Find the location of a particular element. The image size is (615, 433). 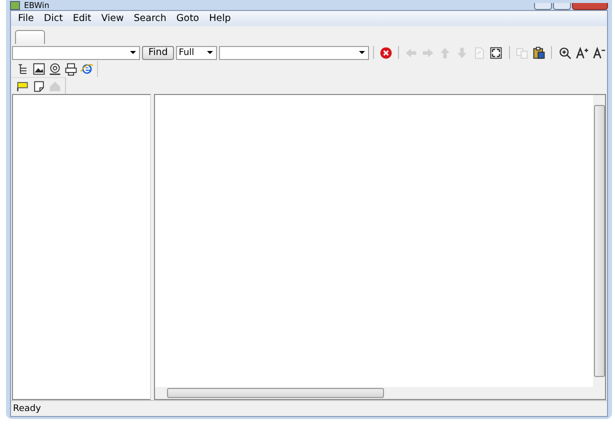

horizontal-scrollbar is located at coordinates (374, 393).